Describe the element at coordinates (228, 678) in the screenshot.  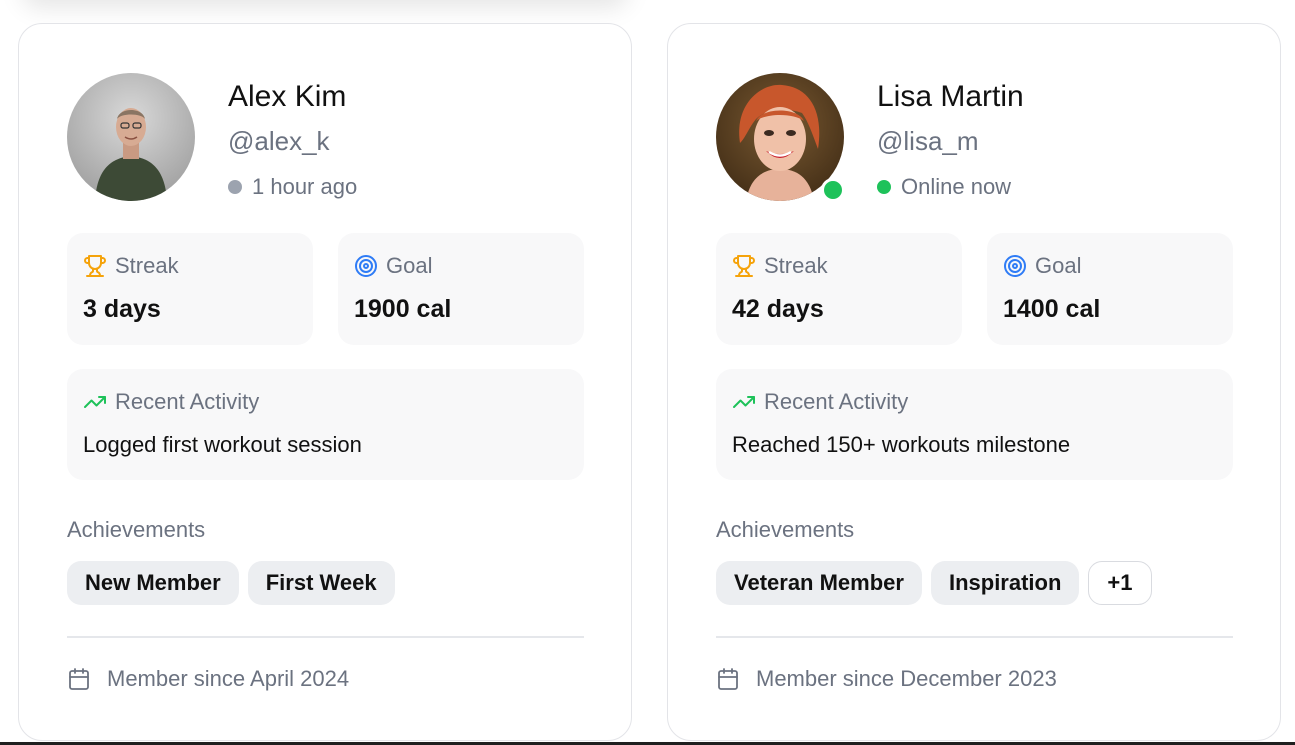
I see `member-since-text: Member since April 2024` at that location.